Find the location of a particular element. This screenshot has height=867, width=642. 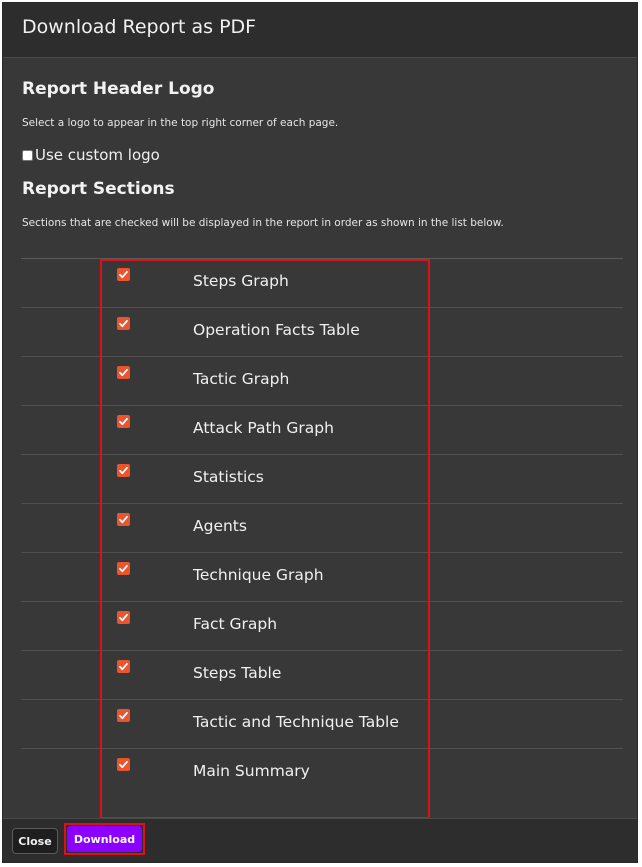

section-row: Steps Graph is located at coordinates (322, 283).